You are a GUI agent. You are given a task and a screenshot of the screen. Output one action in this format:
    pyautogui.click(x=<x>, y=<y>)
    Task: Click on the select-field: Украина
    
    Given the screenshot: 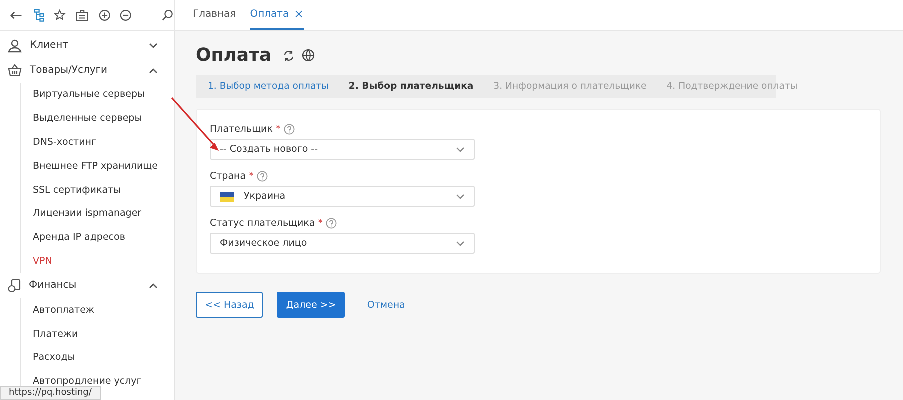 What is the action you would take?
    pyautogui.click(x=342, y=196)
    